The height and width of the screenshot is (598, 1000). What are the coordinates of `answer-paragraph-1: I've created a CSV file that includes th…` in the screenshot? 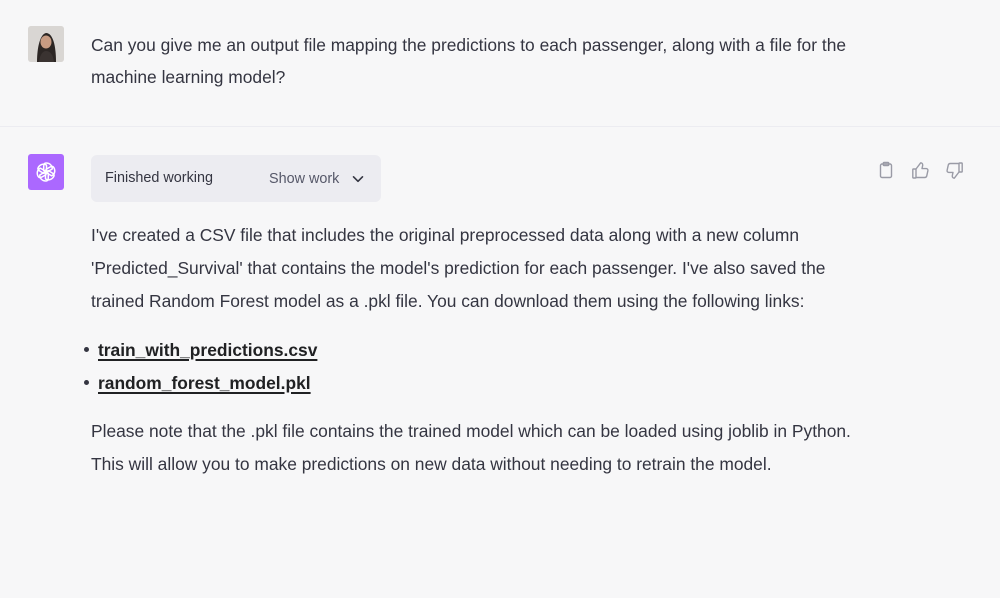 It's located at (458, 268).